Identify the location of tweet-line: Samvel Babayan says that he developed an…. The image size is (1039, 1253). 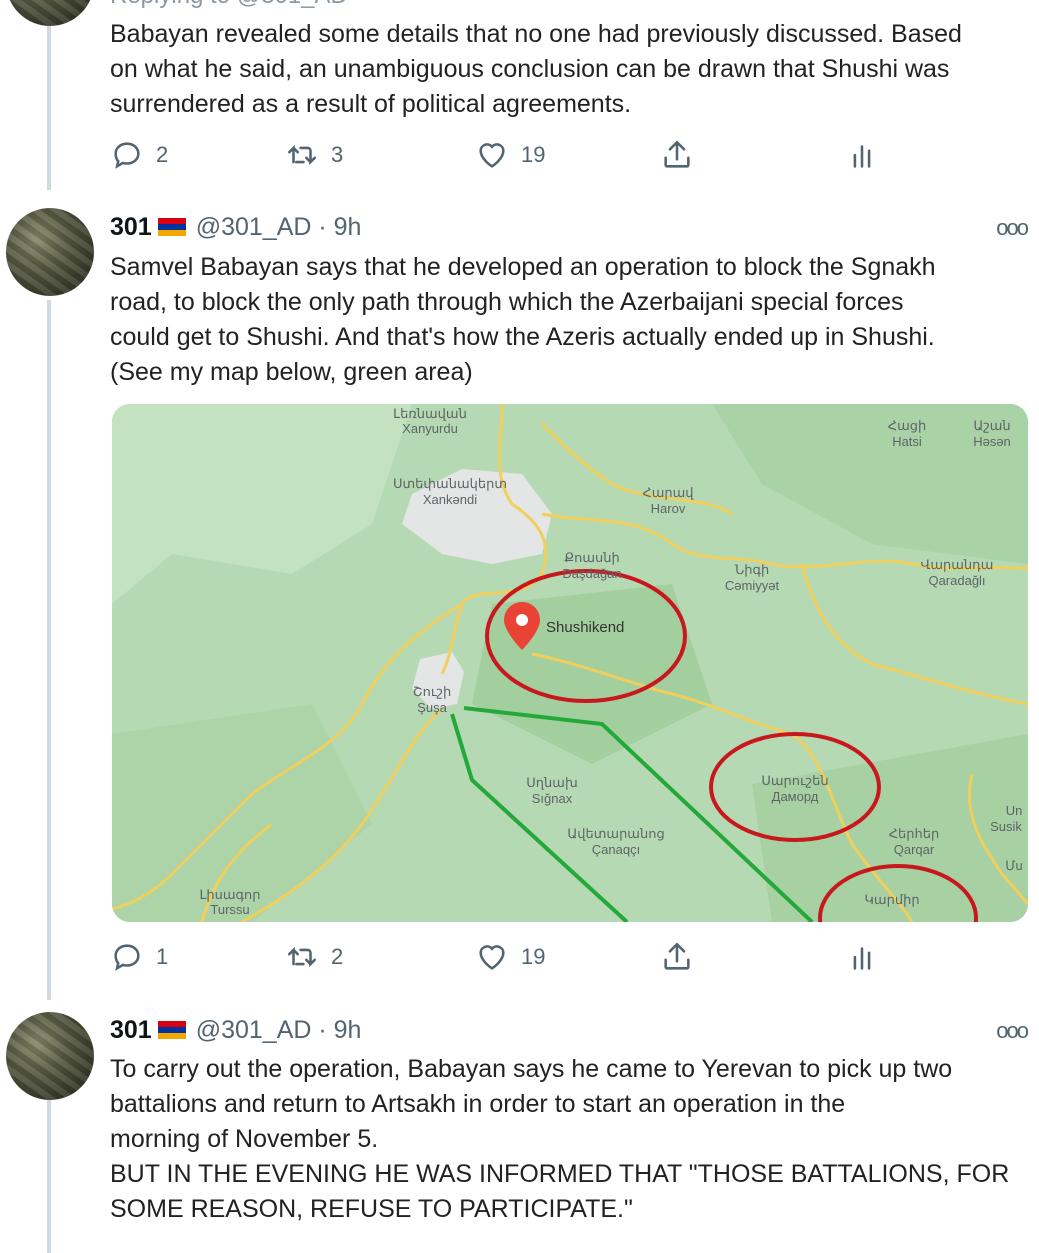
(523, 267).